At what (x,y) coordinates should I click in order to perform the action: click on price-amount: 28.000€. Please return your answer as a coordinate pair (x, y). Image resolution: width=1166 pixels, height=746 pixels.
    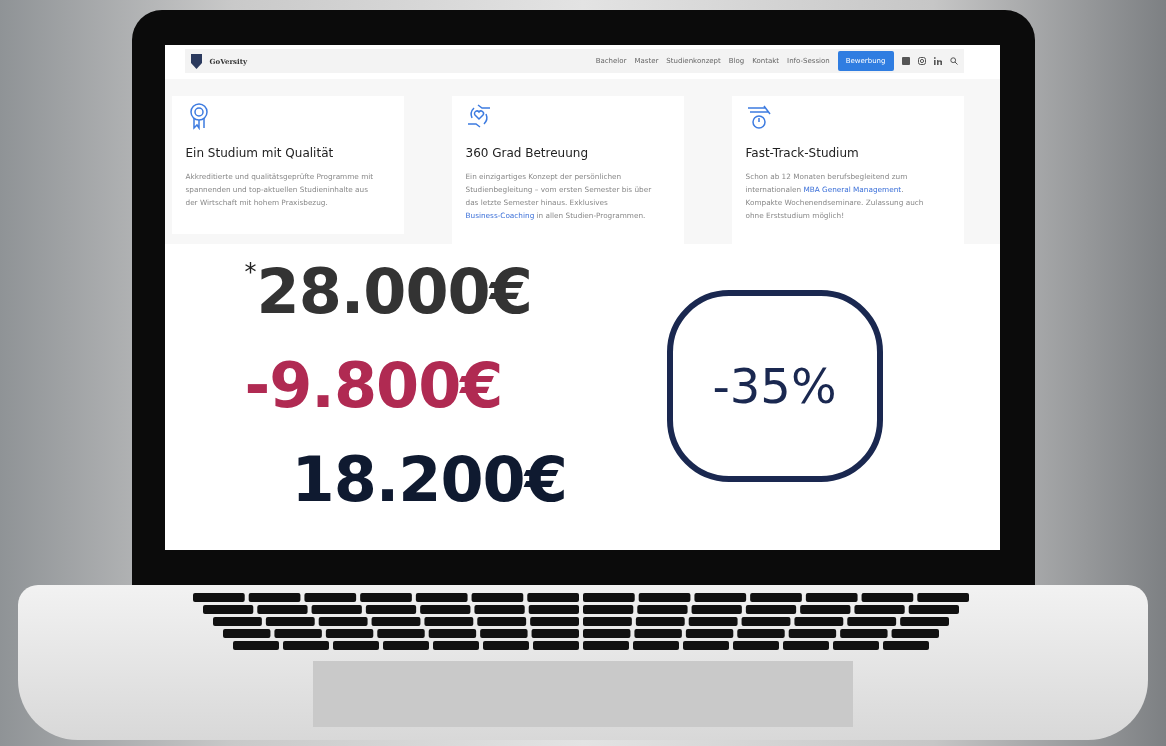
    Looking at the image, I should click on (394, 292).